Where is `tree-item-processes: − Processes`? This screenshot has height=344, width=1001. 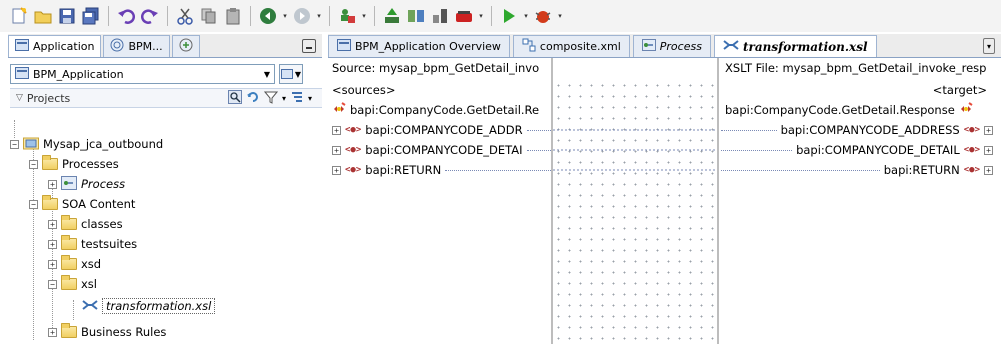 tree-item-processes: − Processes is located at coordinates (74, 164).